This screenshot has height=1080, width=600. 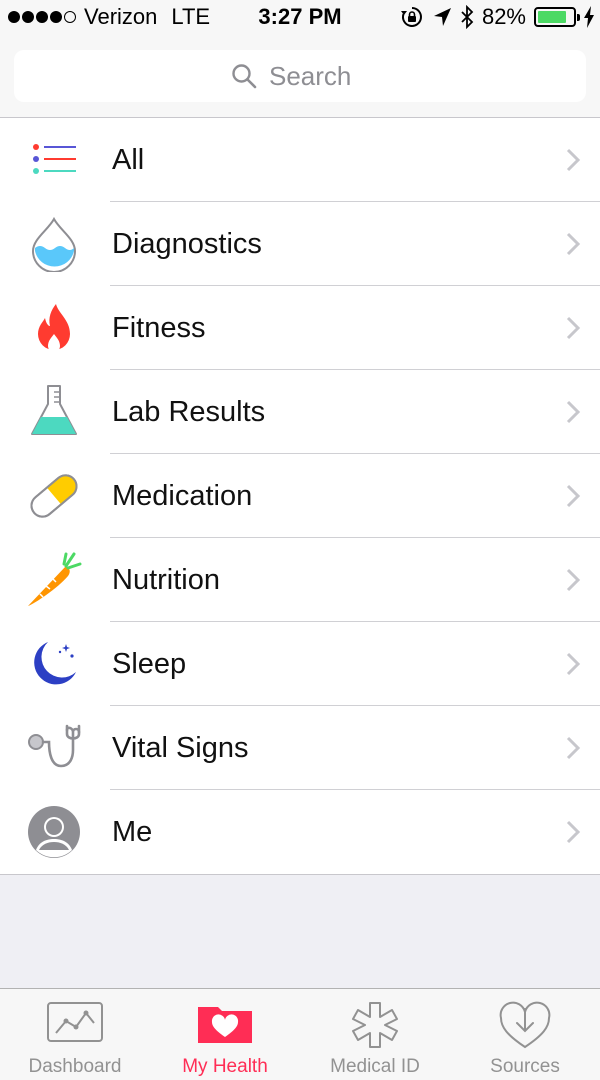 I want to click on carrot-icon, so click(x=55, y=579).